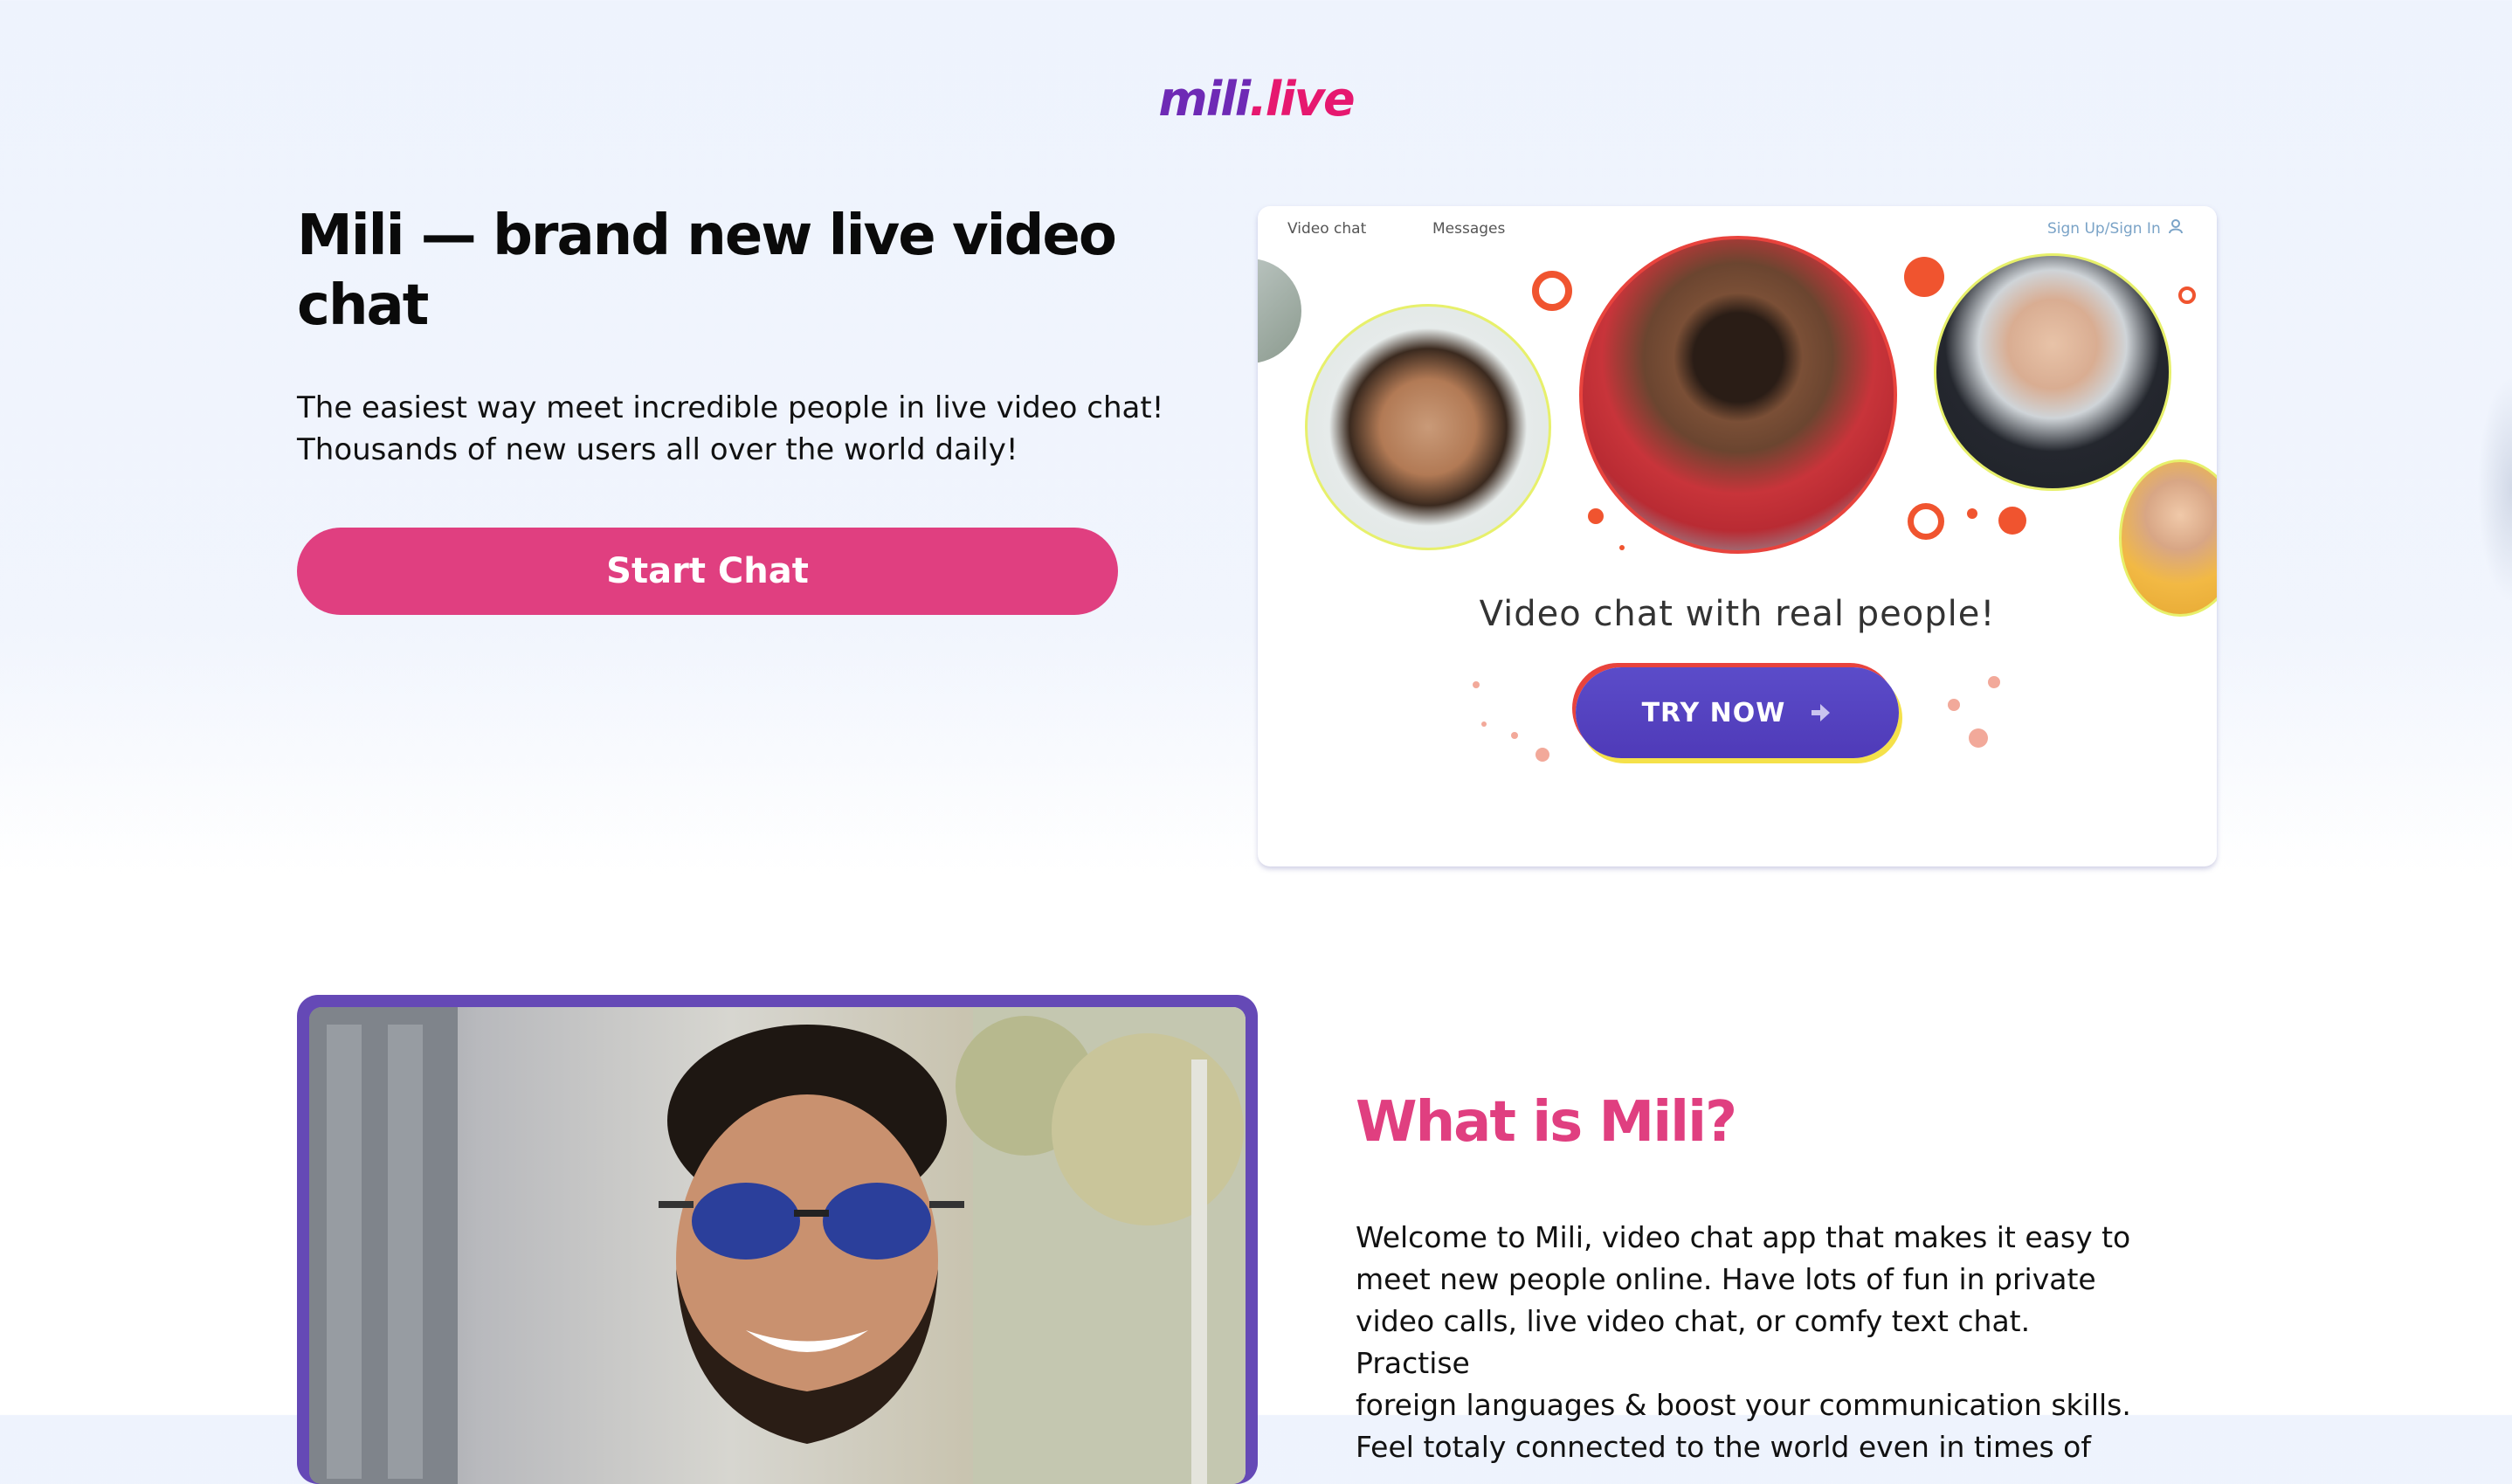  I want to click on promo-nav-sign-in: Sign Up/Sign In, so click(2104, 229).